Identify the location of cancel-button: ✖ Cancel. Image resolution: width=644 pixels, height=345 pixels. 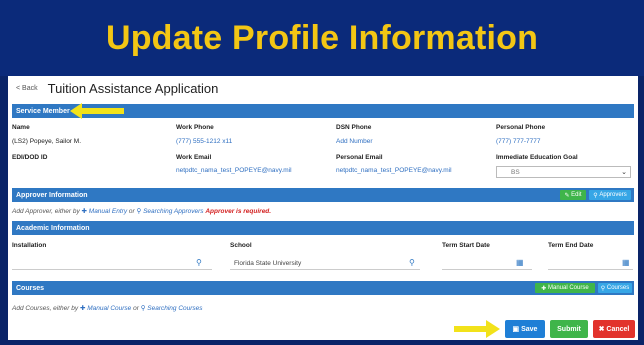
(614, 329).